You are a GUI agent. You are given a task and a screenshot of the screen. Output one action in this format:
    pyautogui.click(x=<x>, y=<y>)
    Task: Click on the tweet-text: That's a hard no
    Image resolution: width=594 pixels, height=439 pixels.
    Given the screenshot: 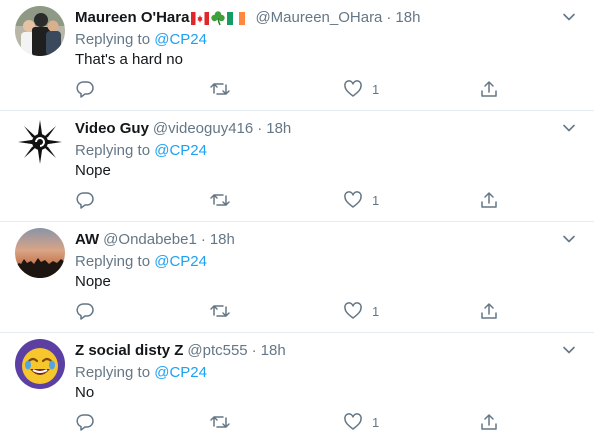 What is the action you would take?
    pyautogui.click(x=129, y=59)
    